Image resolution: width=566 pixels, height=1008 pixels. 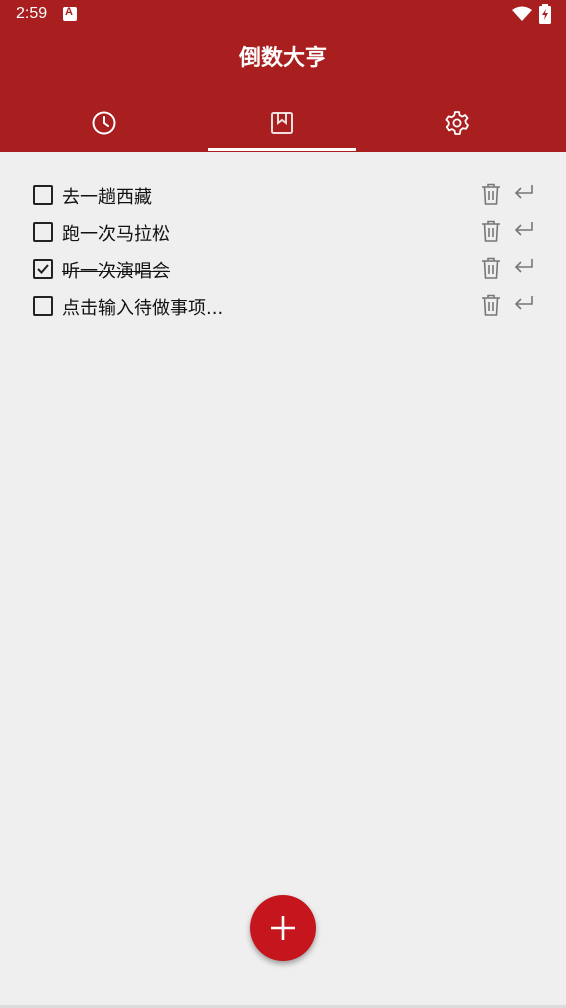 I want to click on todo-item: 去一趟西藏, so click(x=283, y=194).